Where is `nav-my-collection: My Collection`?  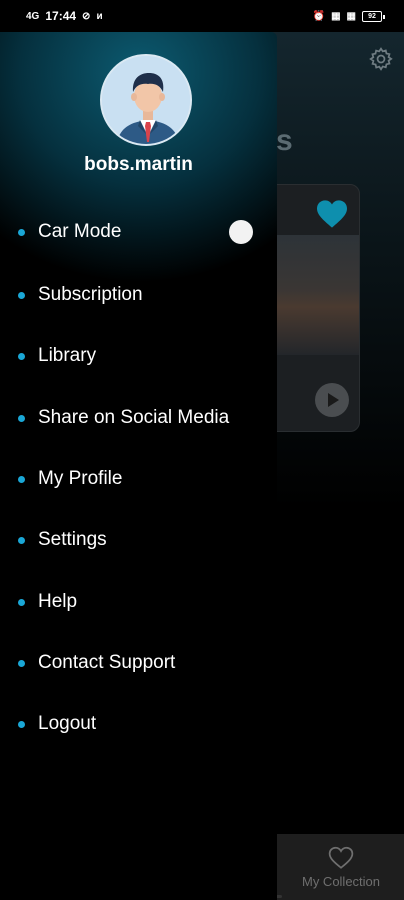
nav-my-collection: My Collection is located at coordinates (341, 867).